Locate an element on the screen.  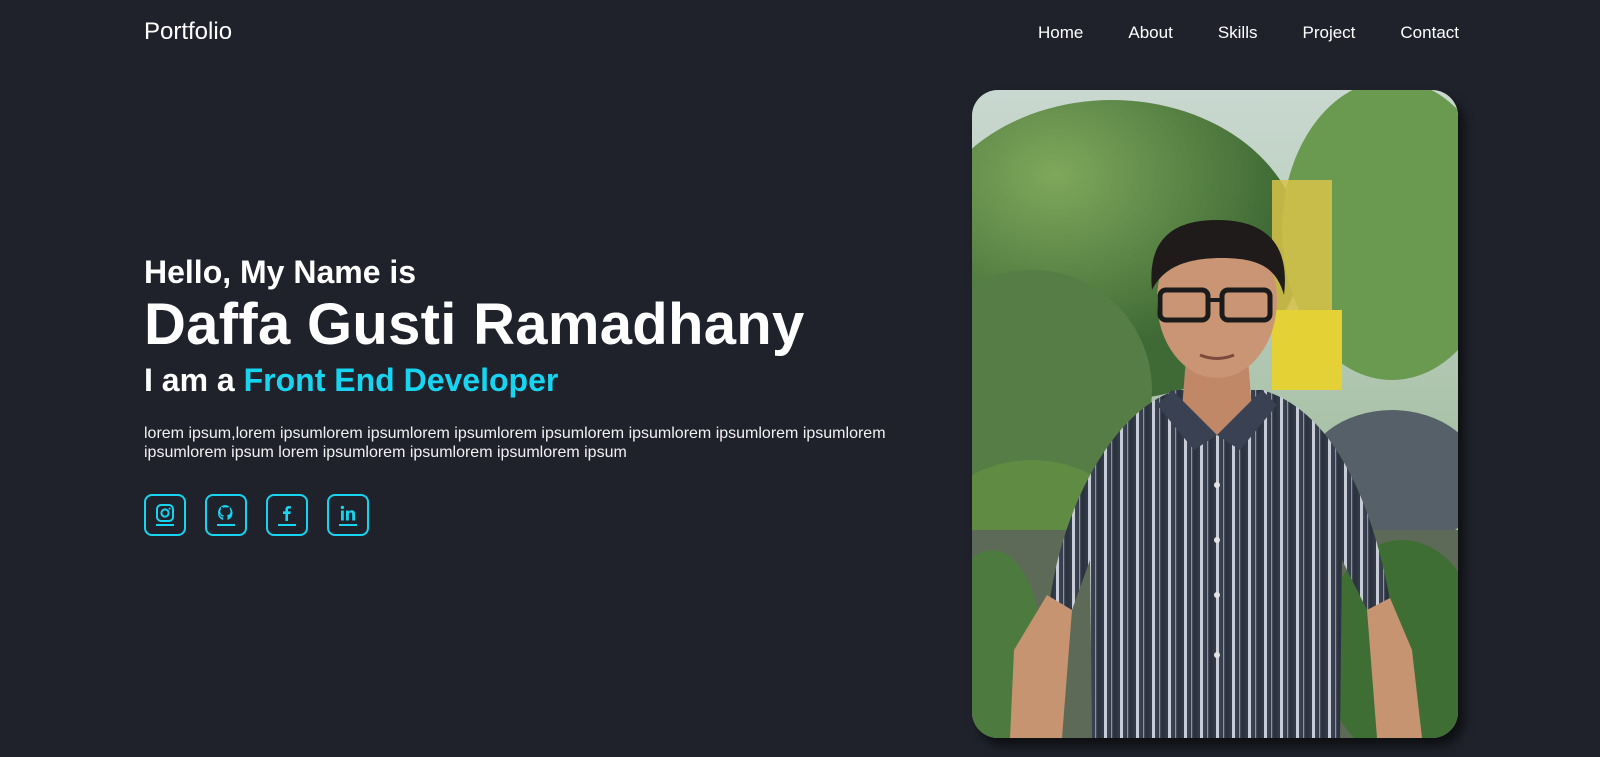
brand-logo: Portfolio is located at coordinates (188, 32).